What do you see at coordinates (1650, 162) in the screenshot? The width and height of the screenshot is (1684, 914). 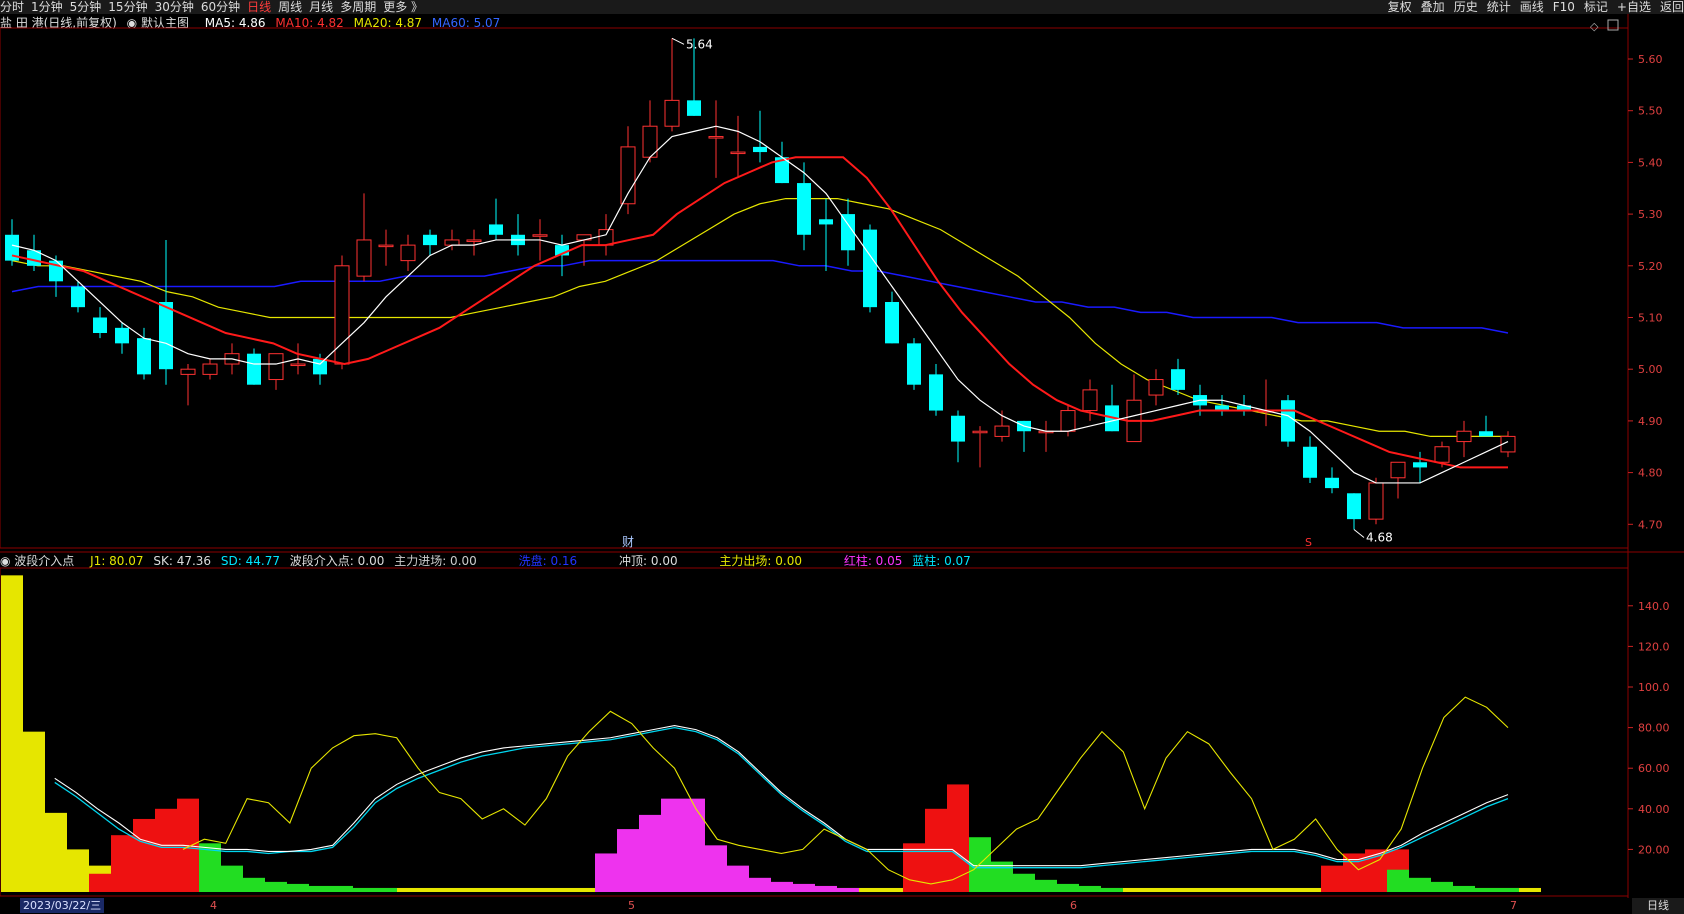 I see `price-tick-label: 5.40` at bounding box center [1650, 162].